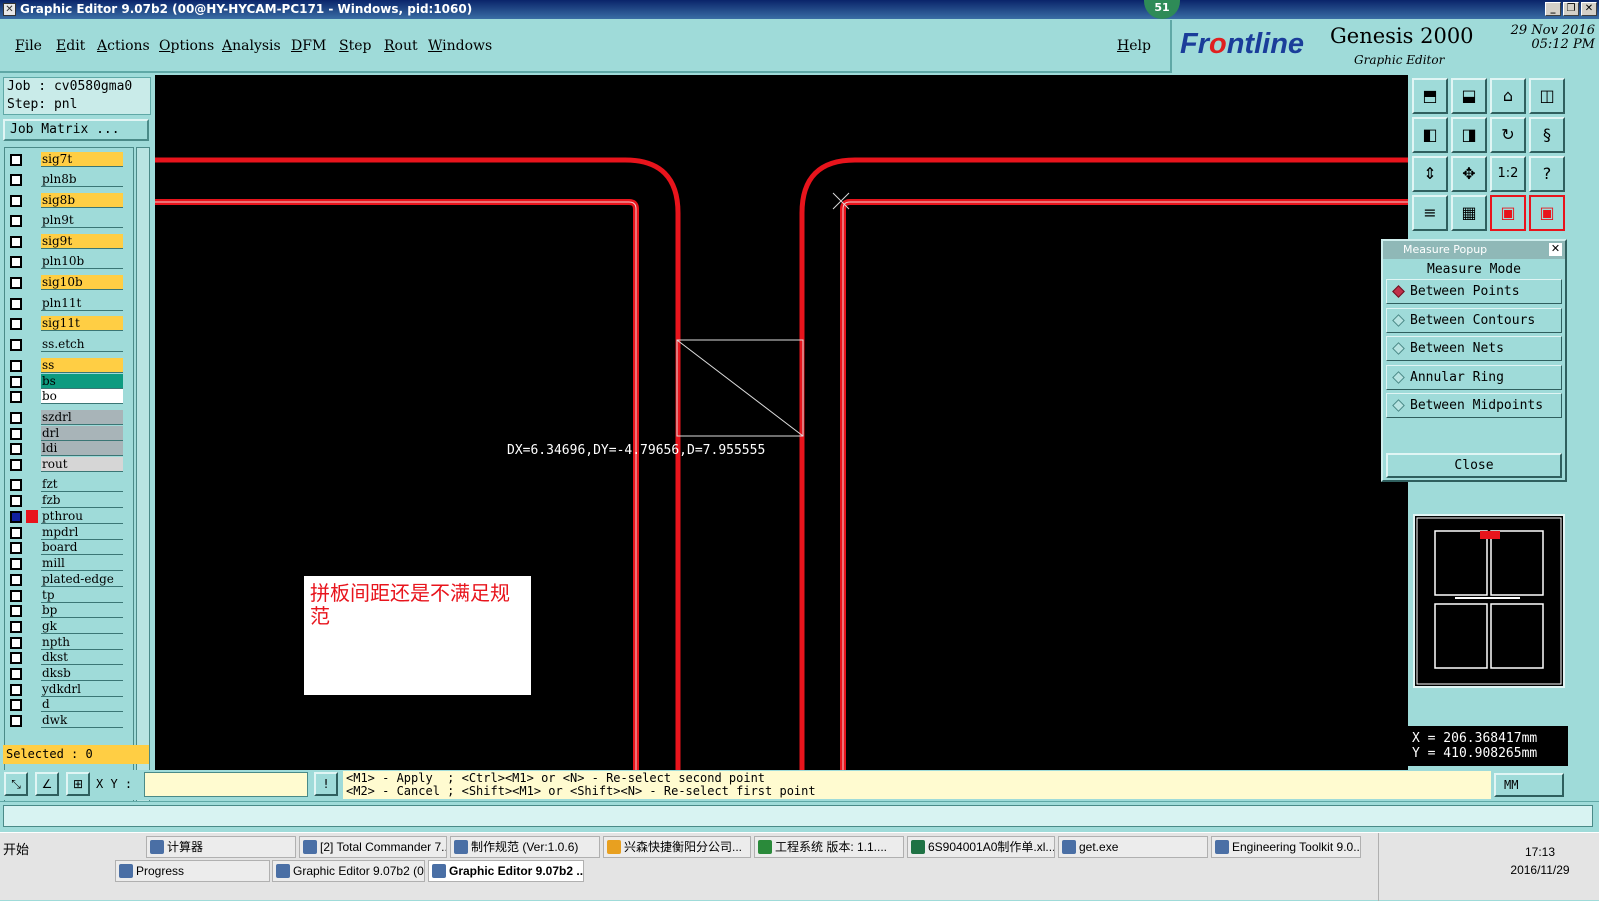  I want to click on layer-name: ss.etch, so click(82, 344).